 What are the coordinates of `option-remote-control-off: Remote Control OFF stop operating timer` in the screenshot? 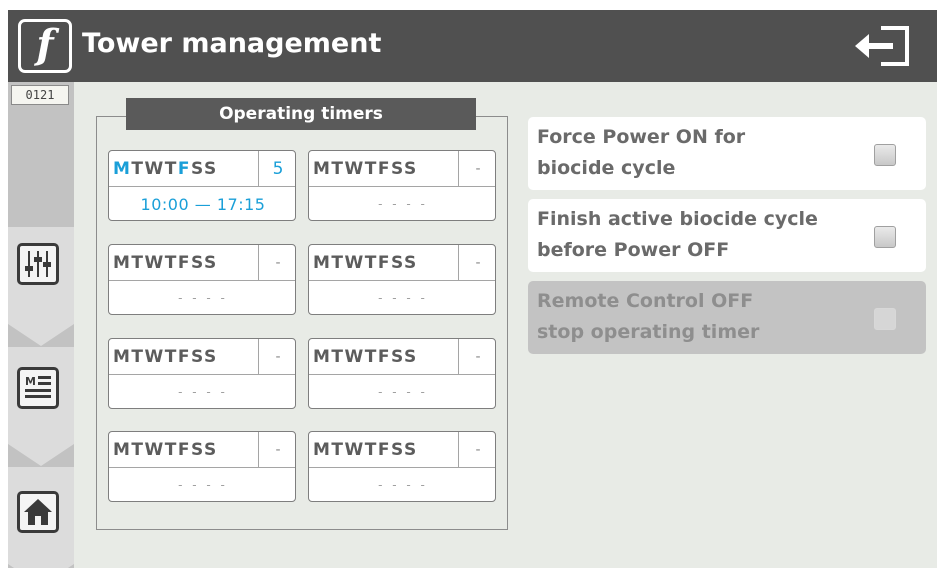 It's located at (727, 317).